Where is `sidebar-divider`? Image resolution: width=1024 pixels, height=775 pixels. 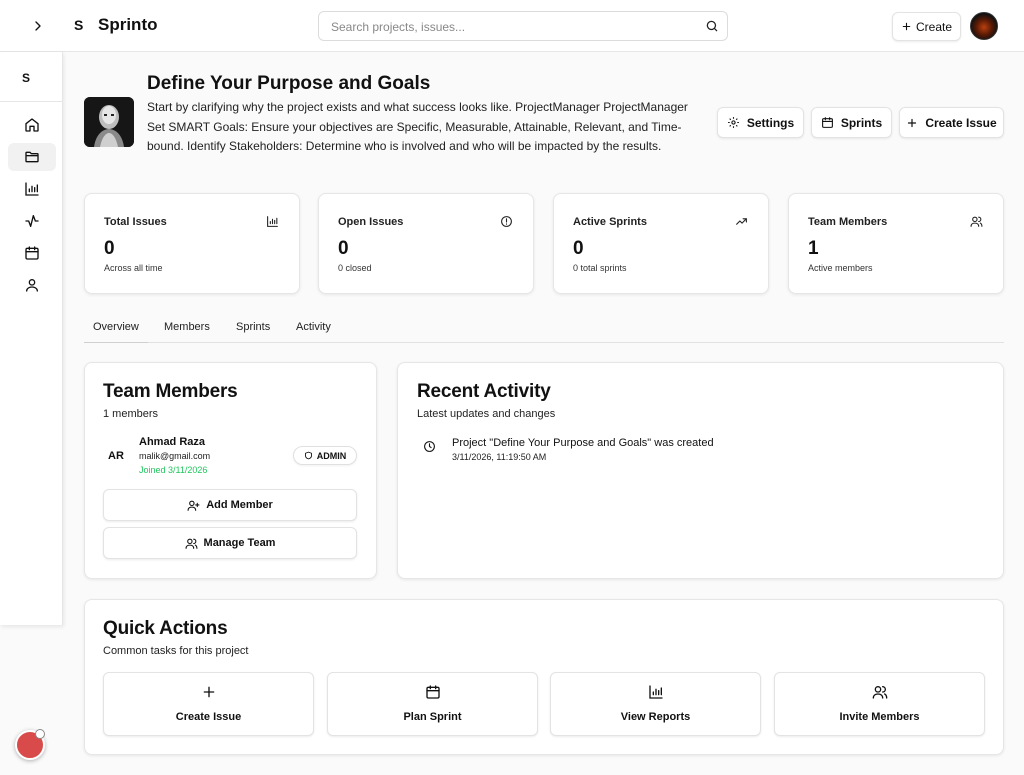 sidebar-divider is located at coordinates (31, 101).